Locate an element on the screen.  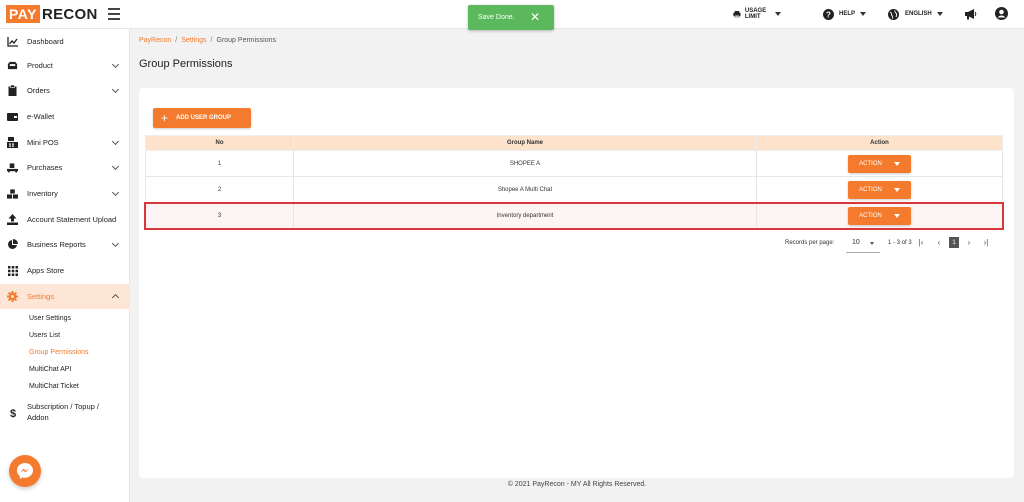
messenger-icon is located at coordinates (25, 471).